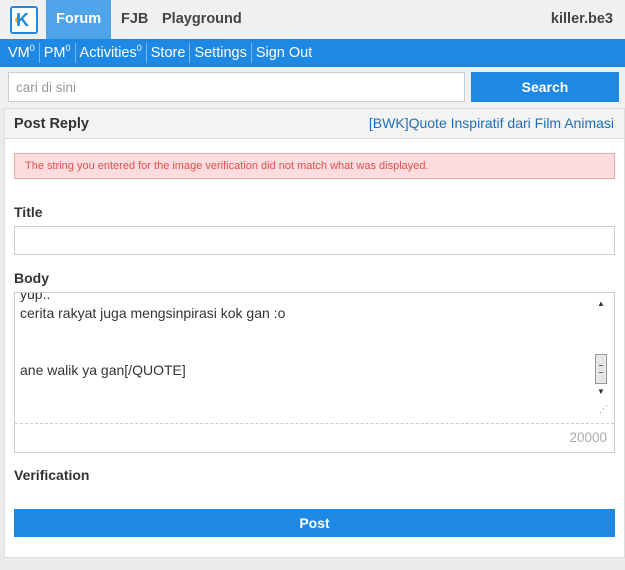 The height and width of the screenshot is (570, 625). I want to click on title-label: Title, so click(28, 212).